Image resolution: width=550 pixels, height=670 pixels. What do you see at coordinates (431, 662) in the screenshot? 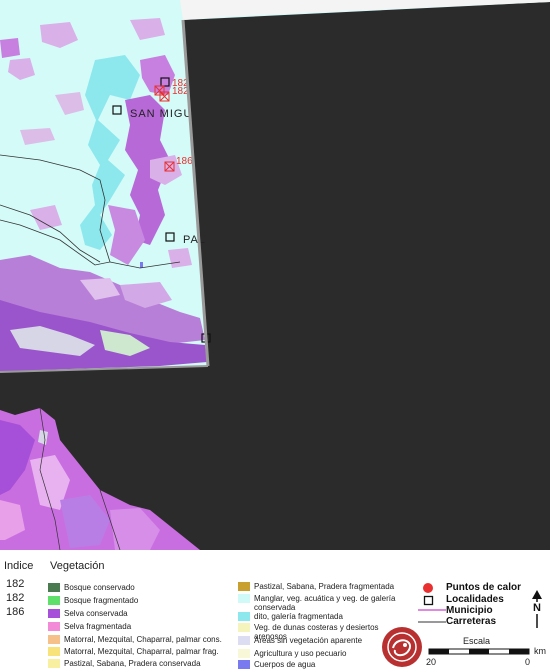
I see `scale-left-value: 20` at bounding box center [431, 662].